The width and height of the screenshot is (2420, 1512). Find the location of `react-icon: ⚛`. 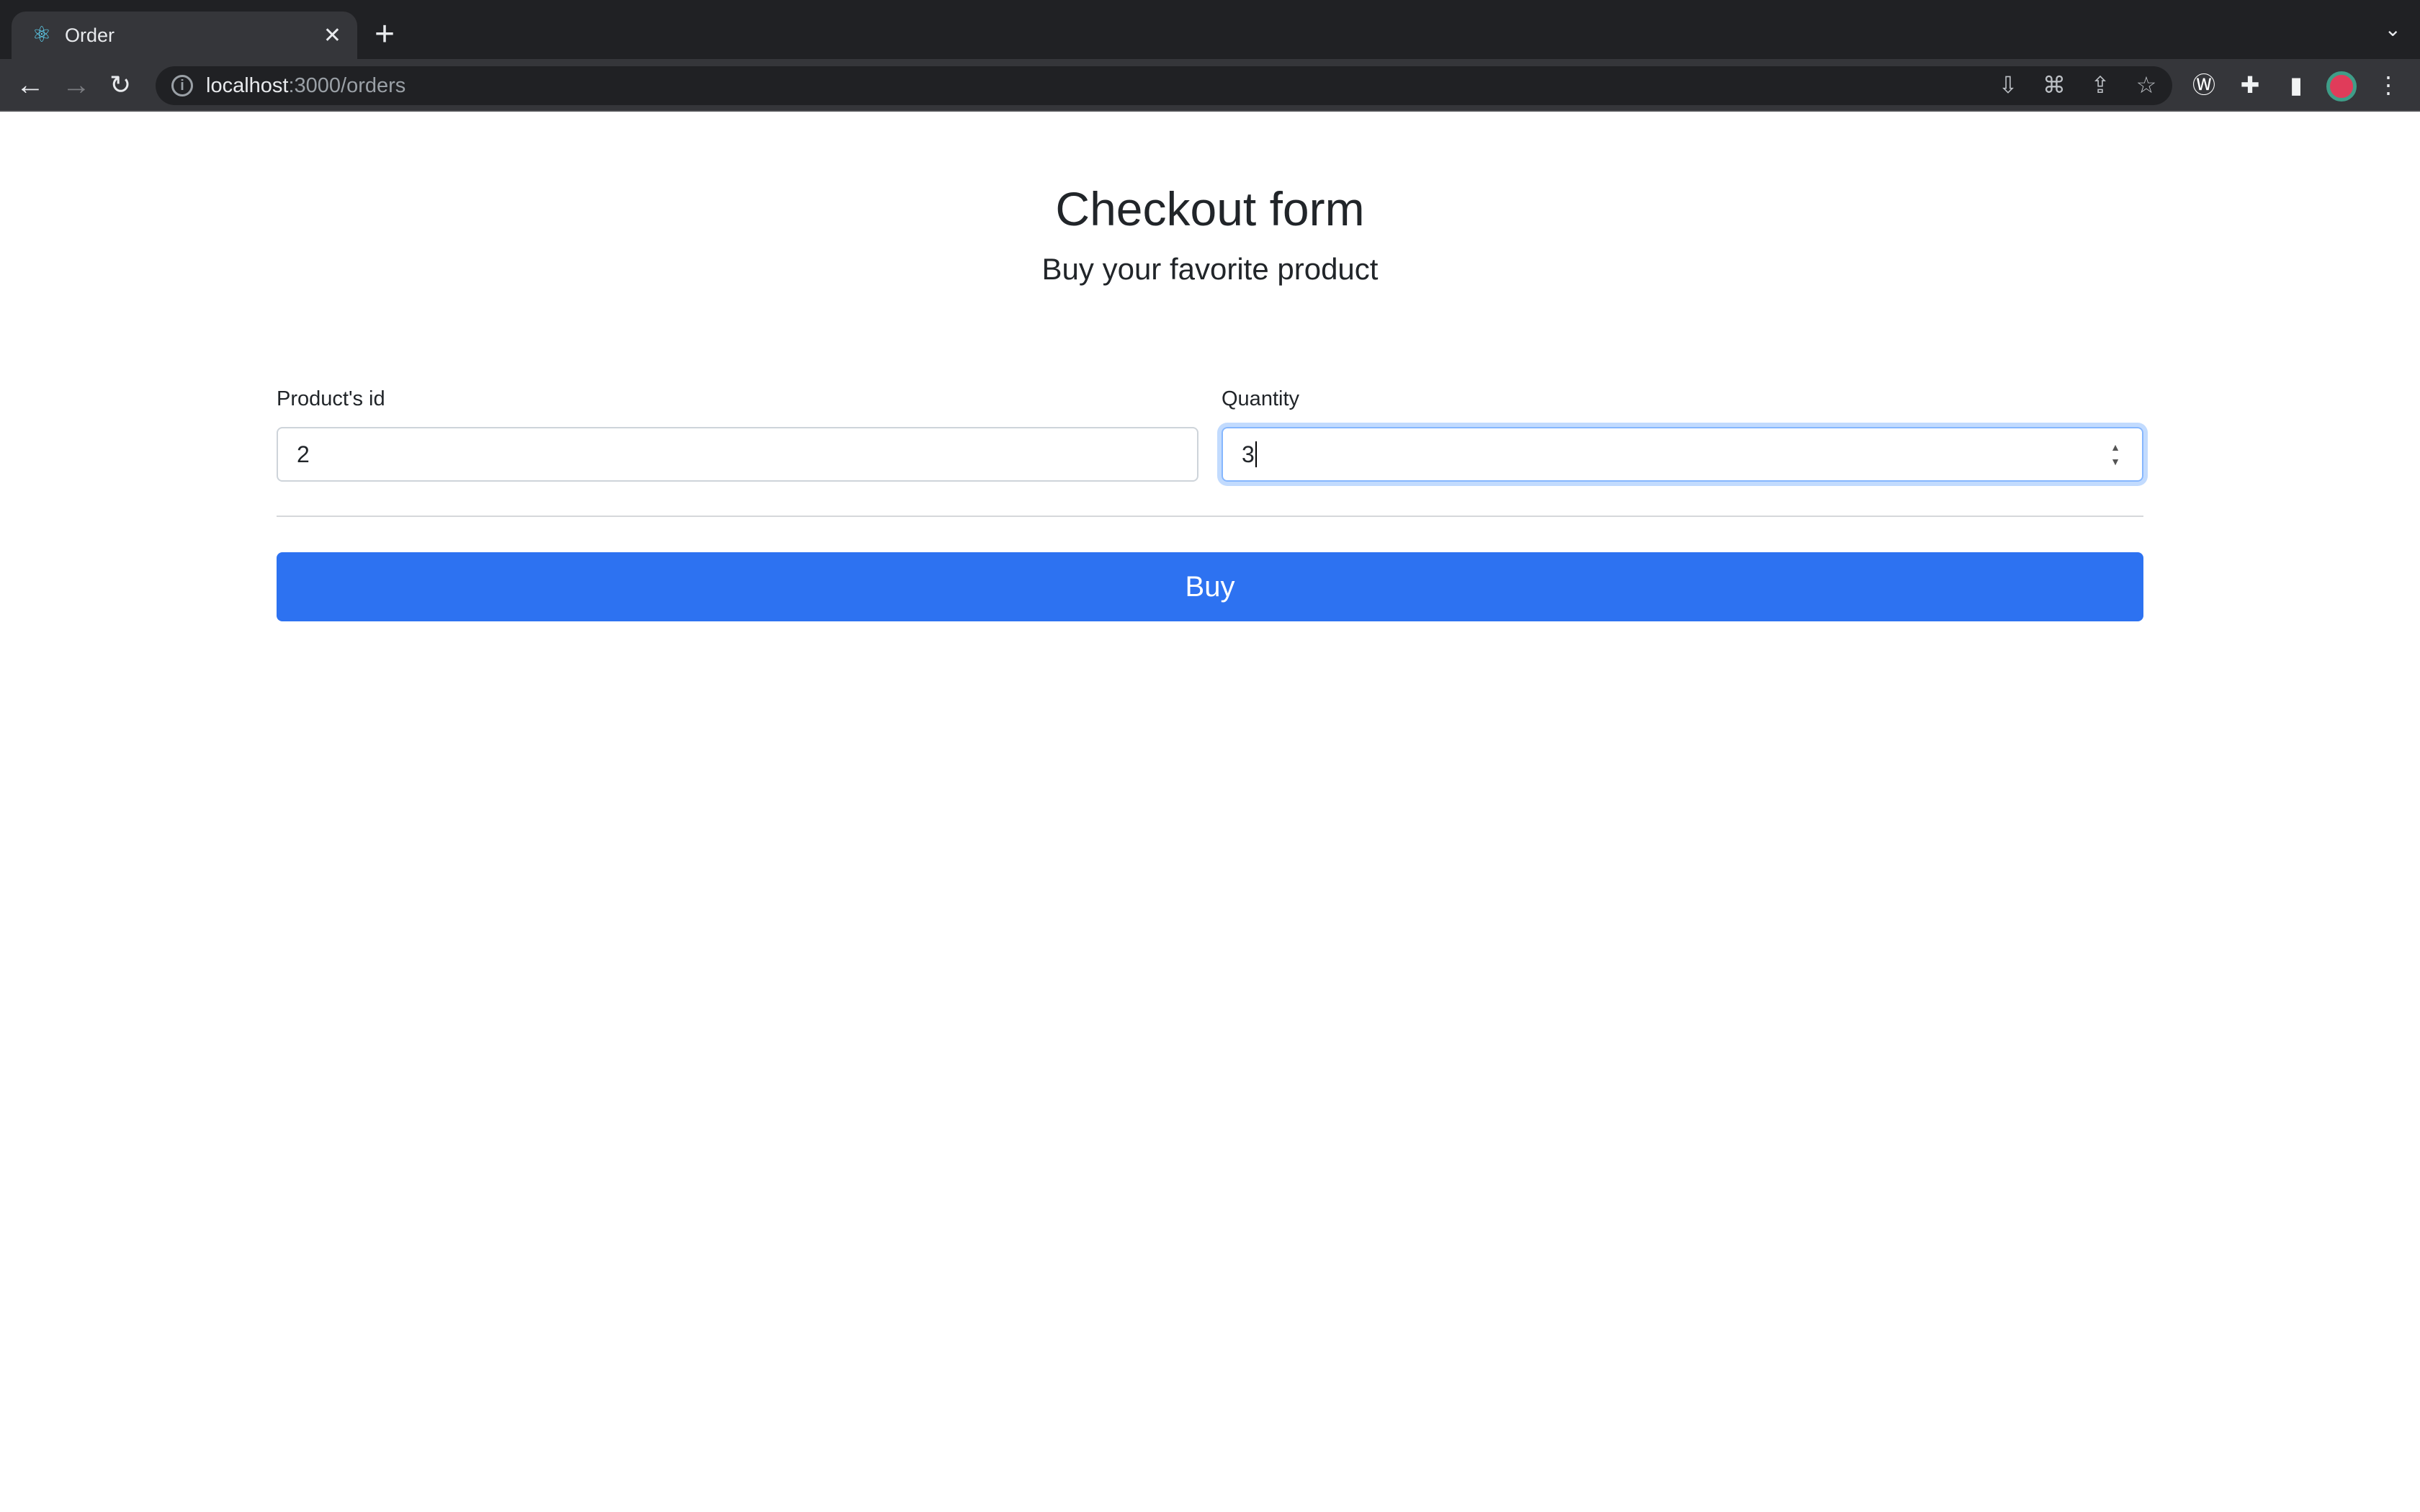

react-icon: ⚛ is located at coordinates (42, 35).